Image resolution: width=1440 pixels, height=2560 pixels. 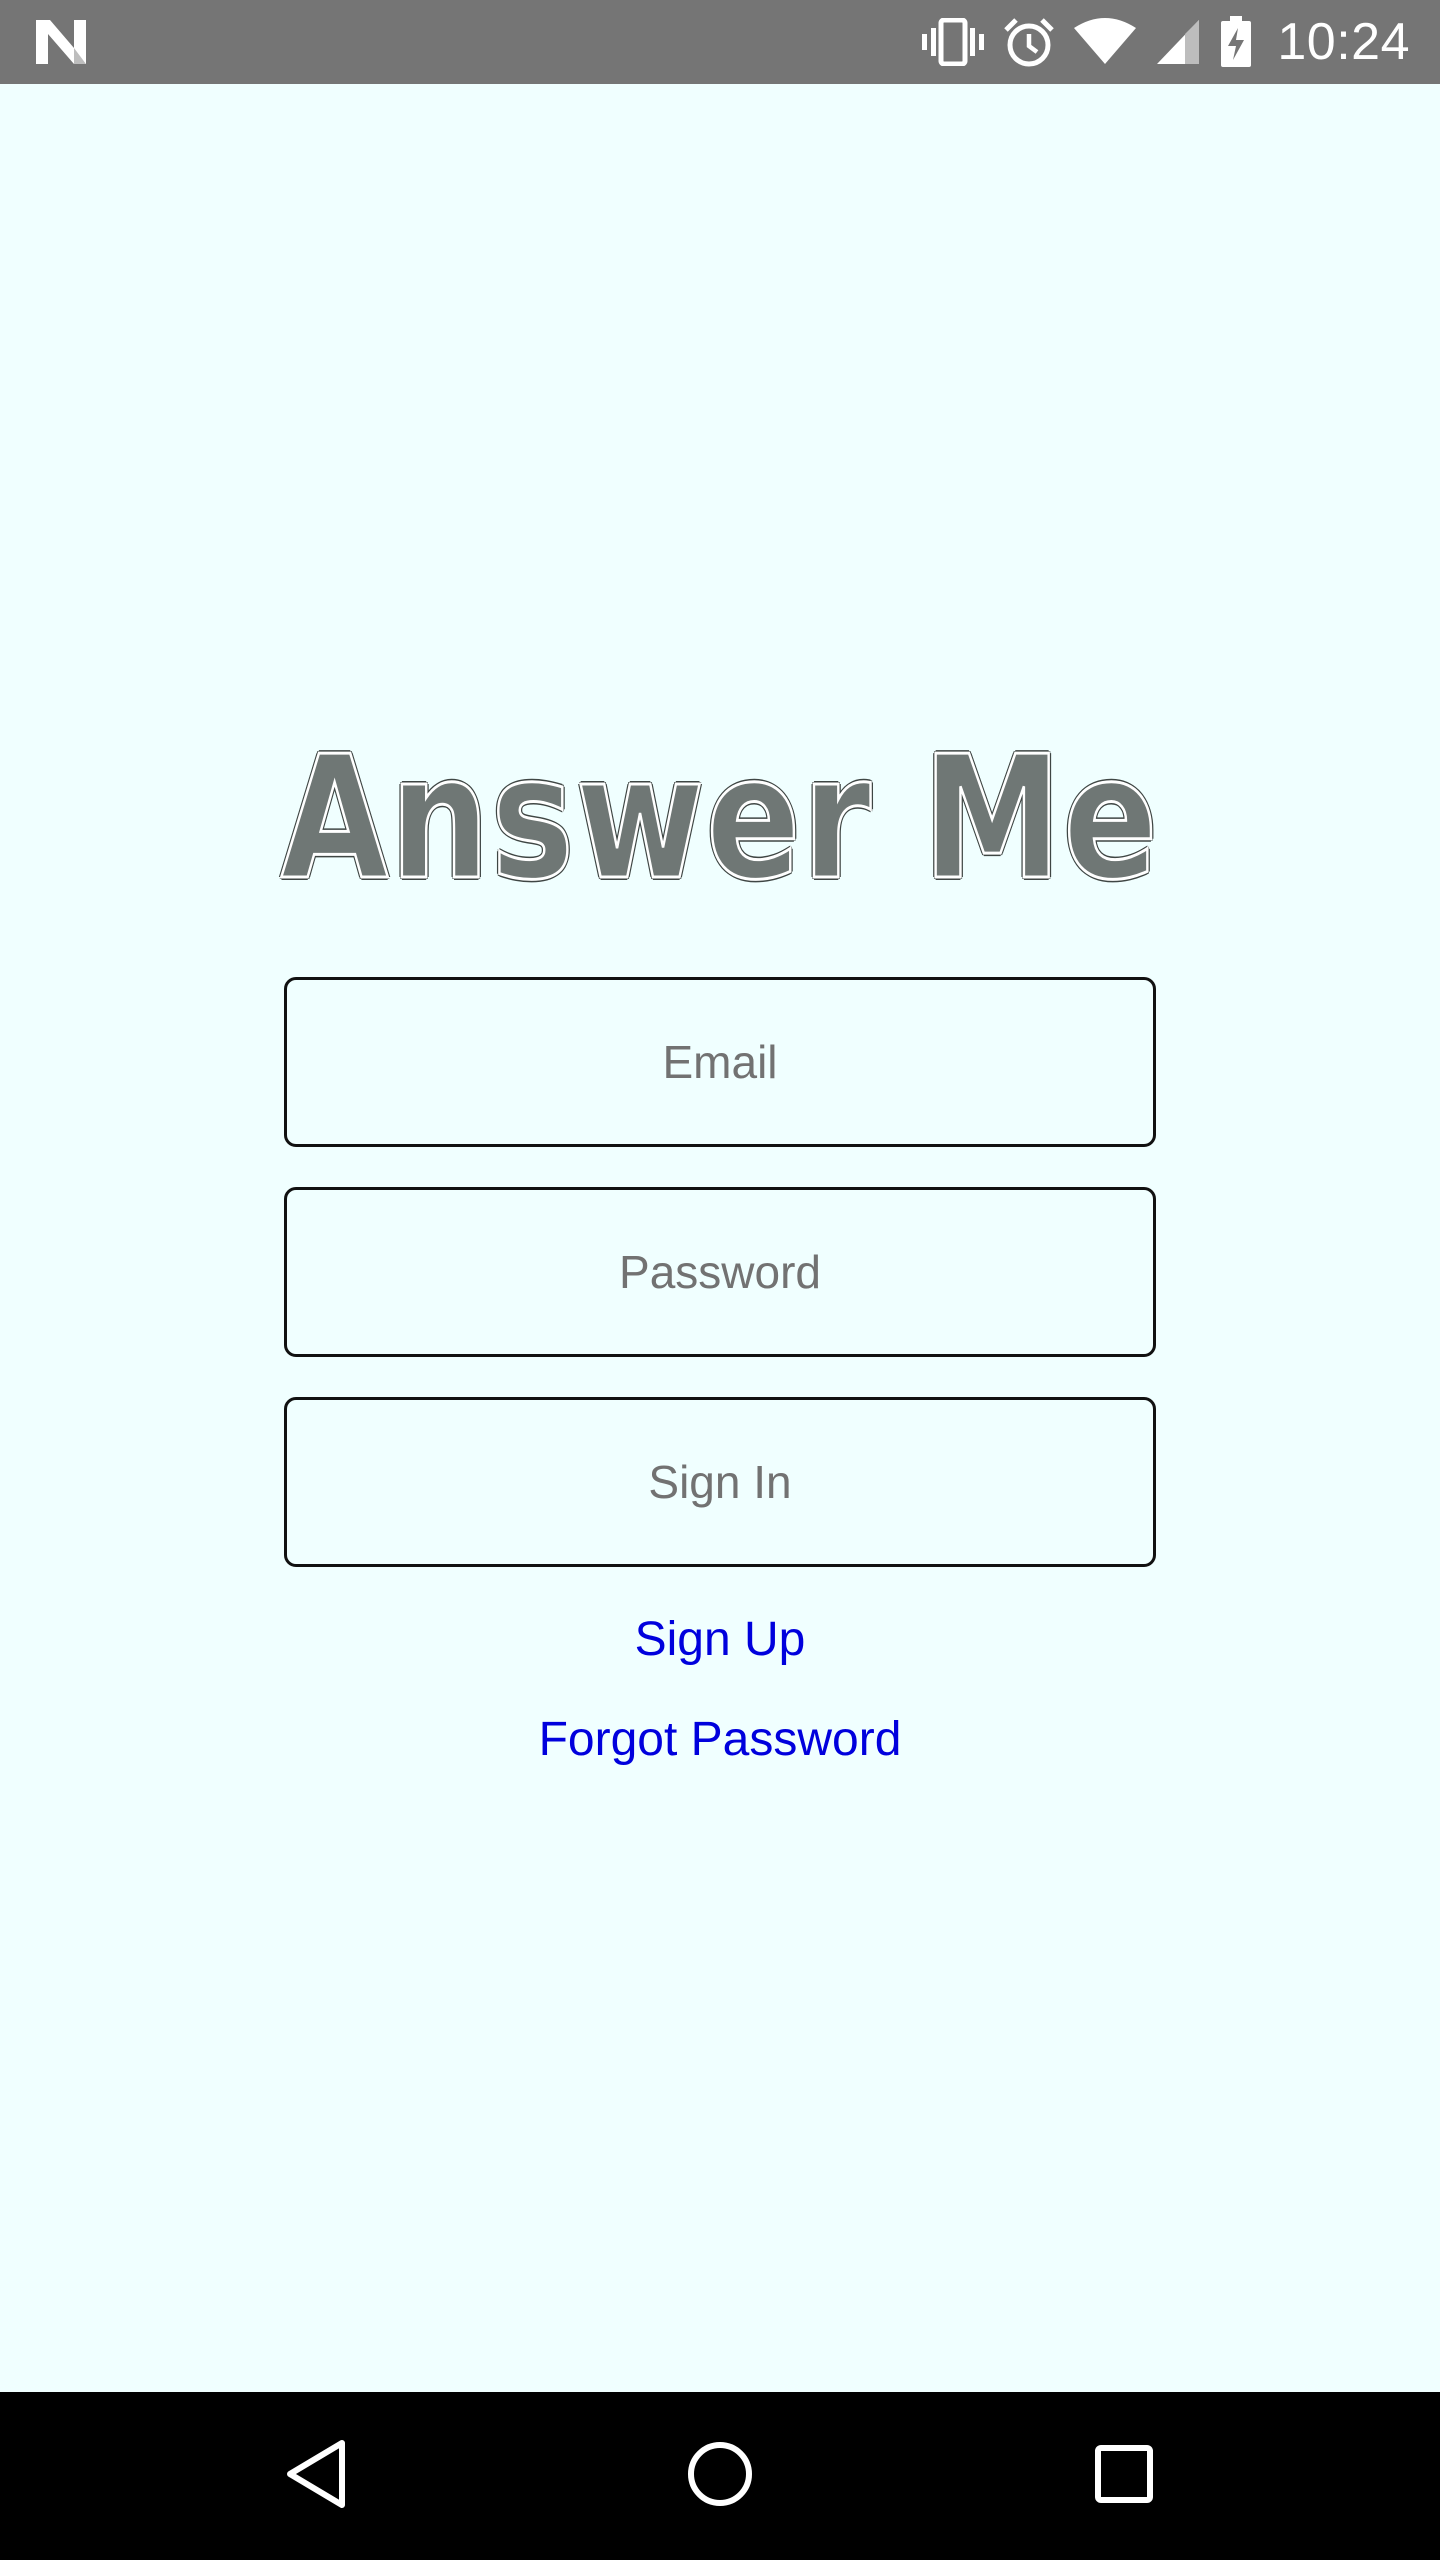 What do you see at coordinates (1029, 42) in the screenshot?
I see `alarm-icon` at bounding box center [1029, 42].